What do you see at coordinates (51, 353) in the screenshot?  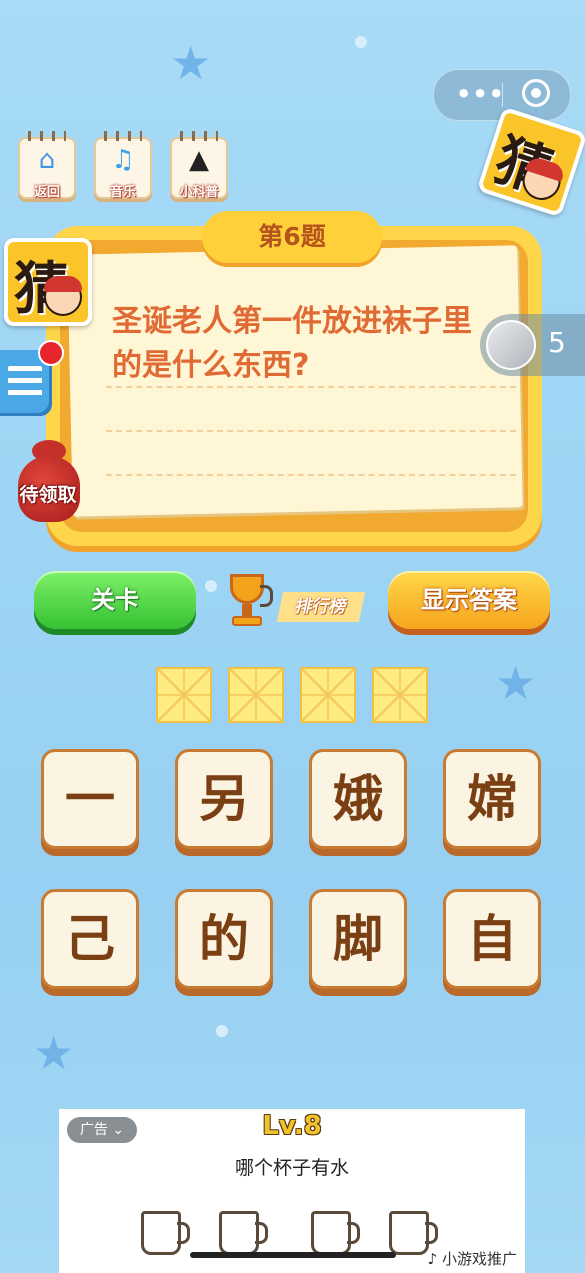 I see `notification-dot` at bounding box center [51, 353].